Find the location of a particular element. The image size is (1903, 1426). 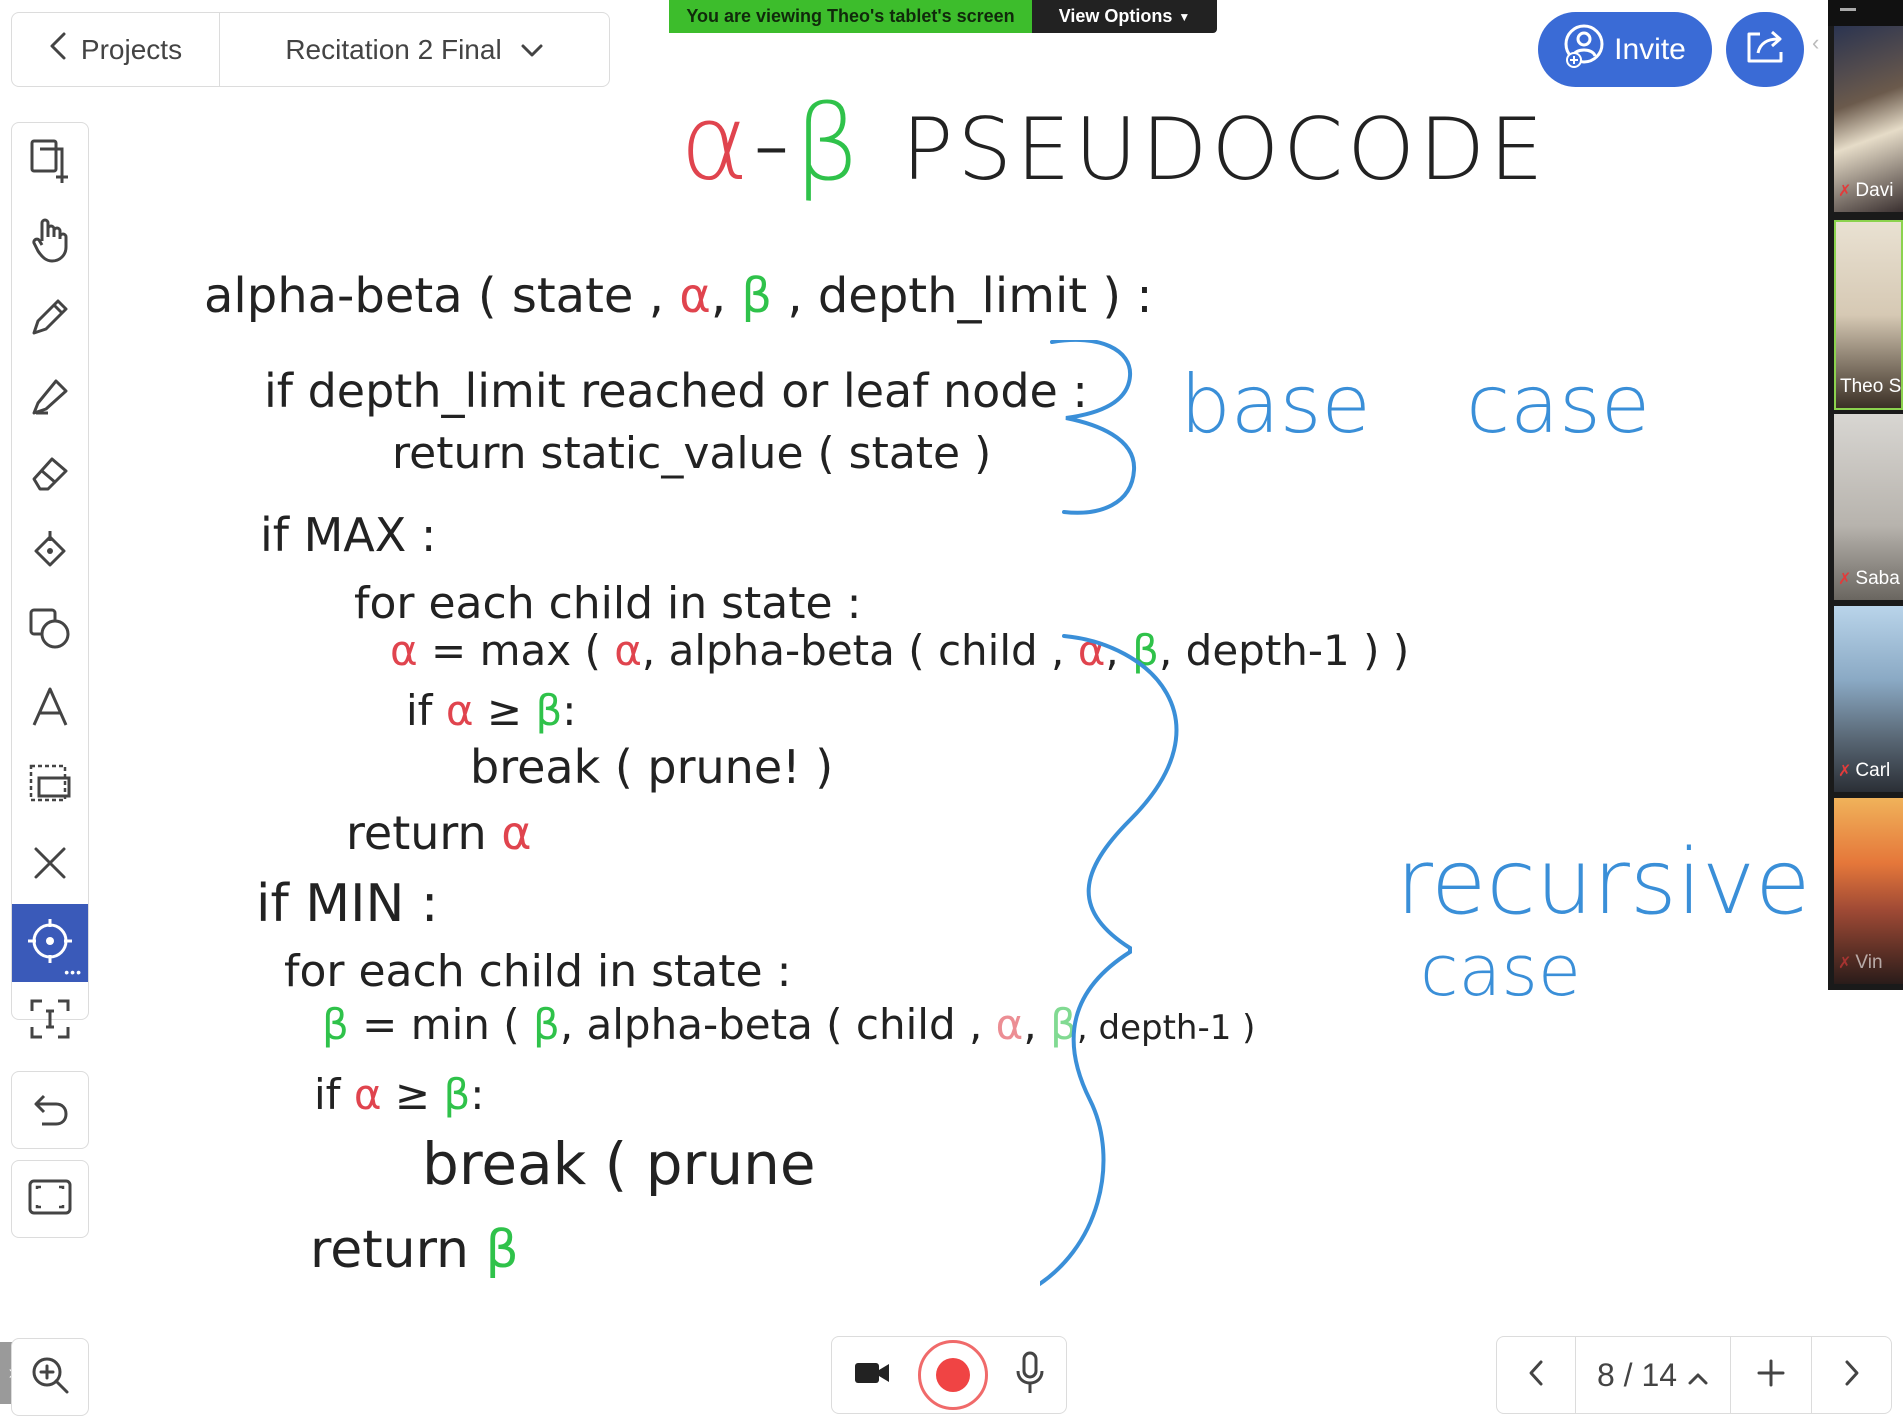

pencil-icon is located at coordinates (50, 319).